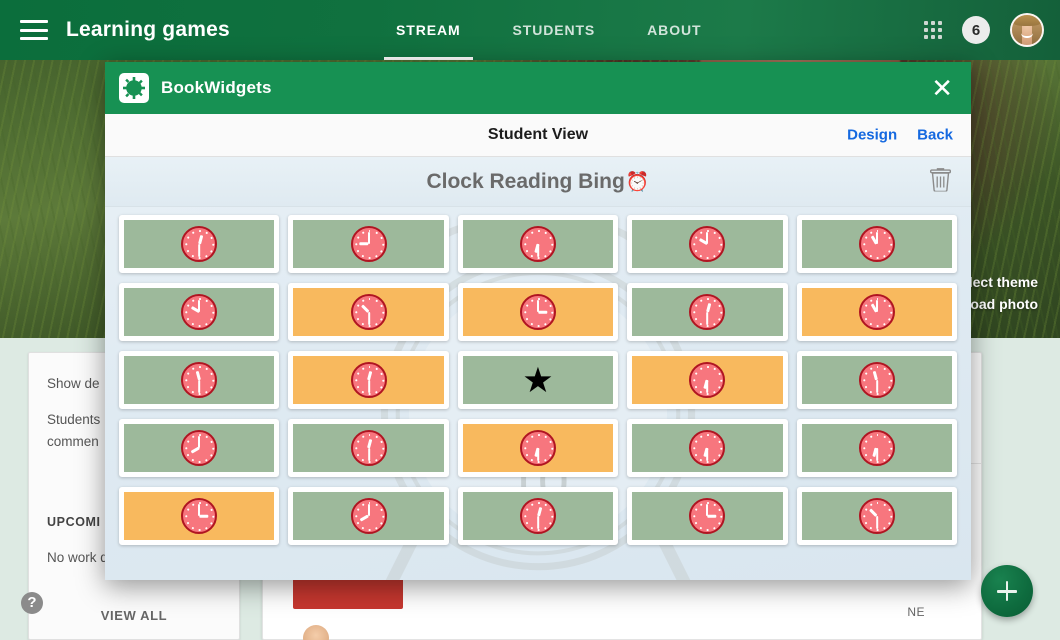 Image resolution: width=1060 pixels, height=640 pixels. I want to click on logo-gear-shape, so click(134, 88).